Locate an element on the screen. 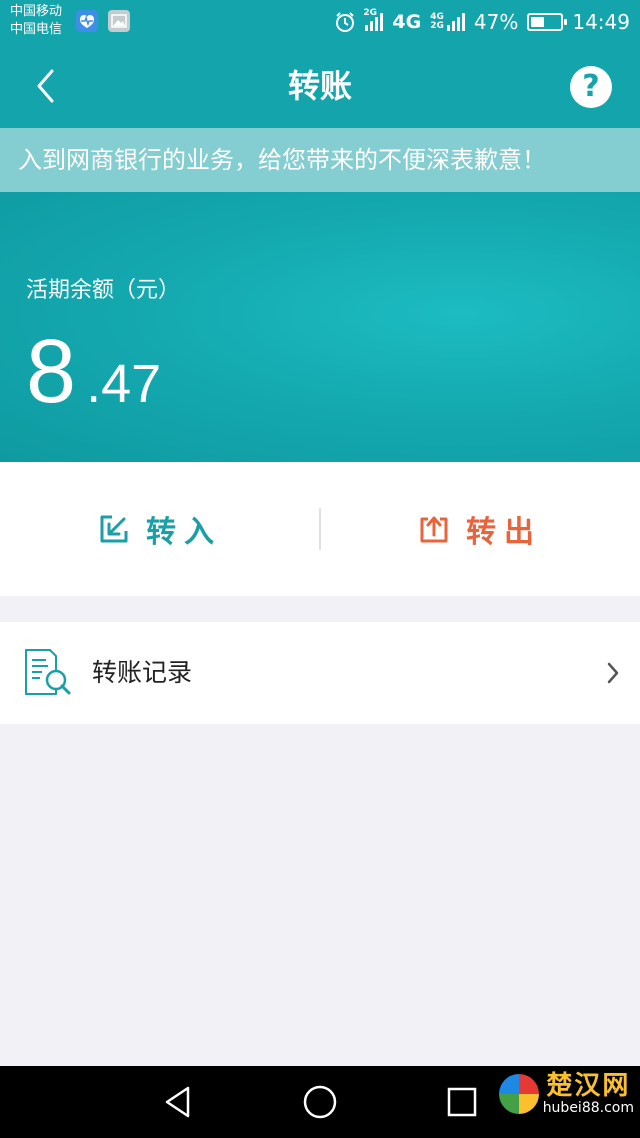 The image size is (640, 1138). balance-amount: 8.47 is located at coordinates (93, 378).